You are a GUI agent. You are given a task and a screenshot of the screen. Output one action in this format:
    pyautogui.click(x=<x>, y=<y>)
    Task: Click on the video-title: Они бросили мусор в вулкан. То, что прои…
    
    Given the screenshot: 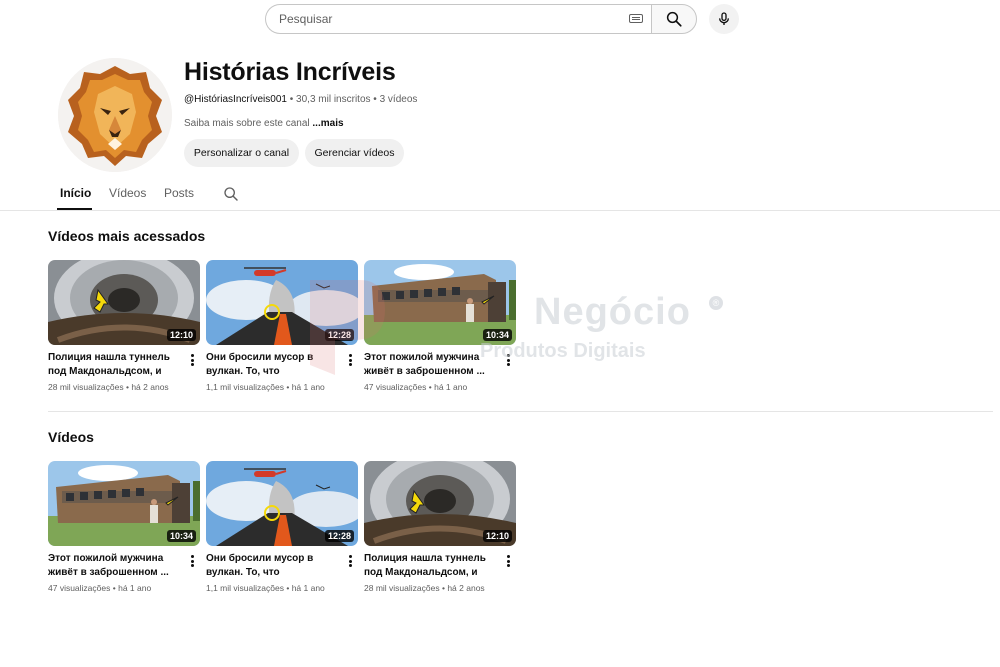 What is the action you would take?
    pyautogui.click(x=273, y=566)
    